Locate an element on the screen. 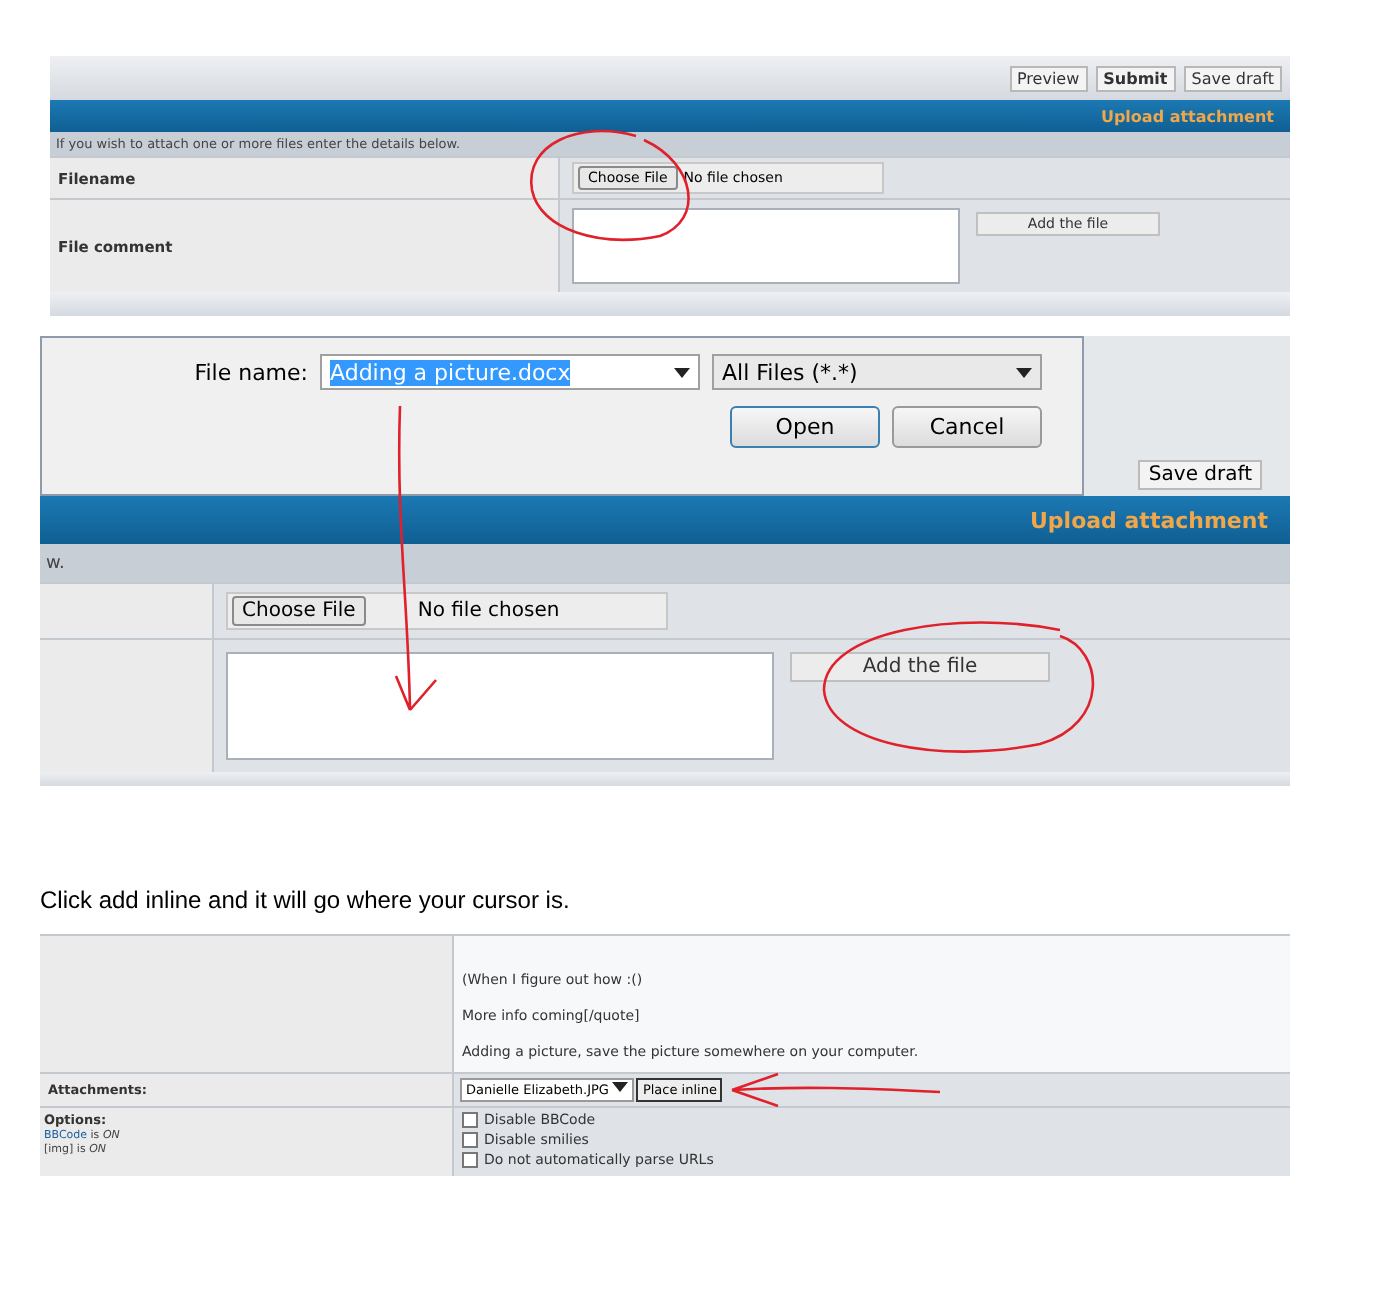 The height and width of the screenshot is (1290, 1396). instruction-text: Click add inline and it will go where your cursor is. is located at coordinates (306, 900).